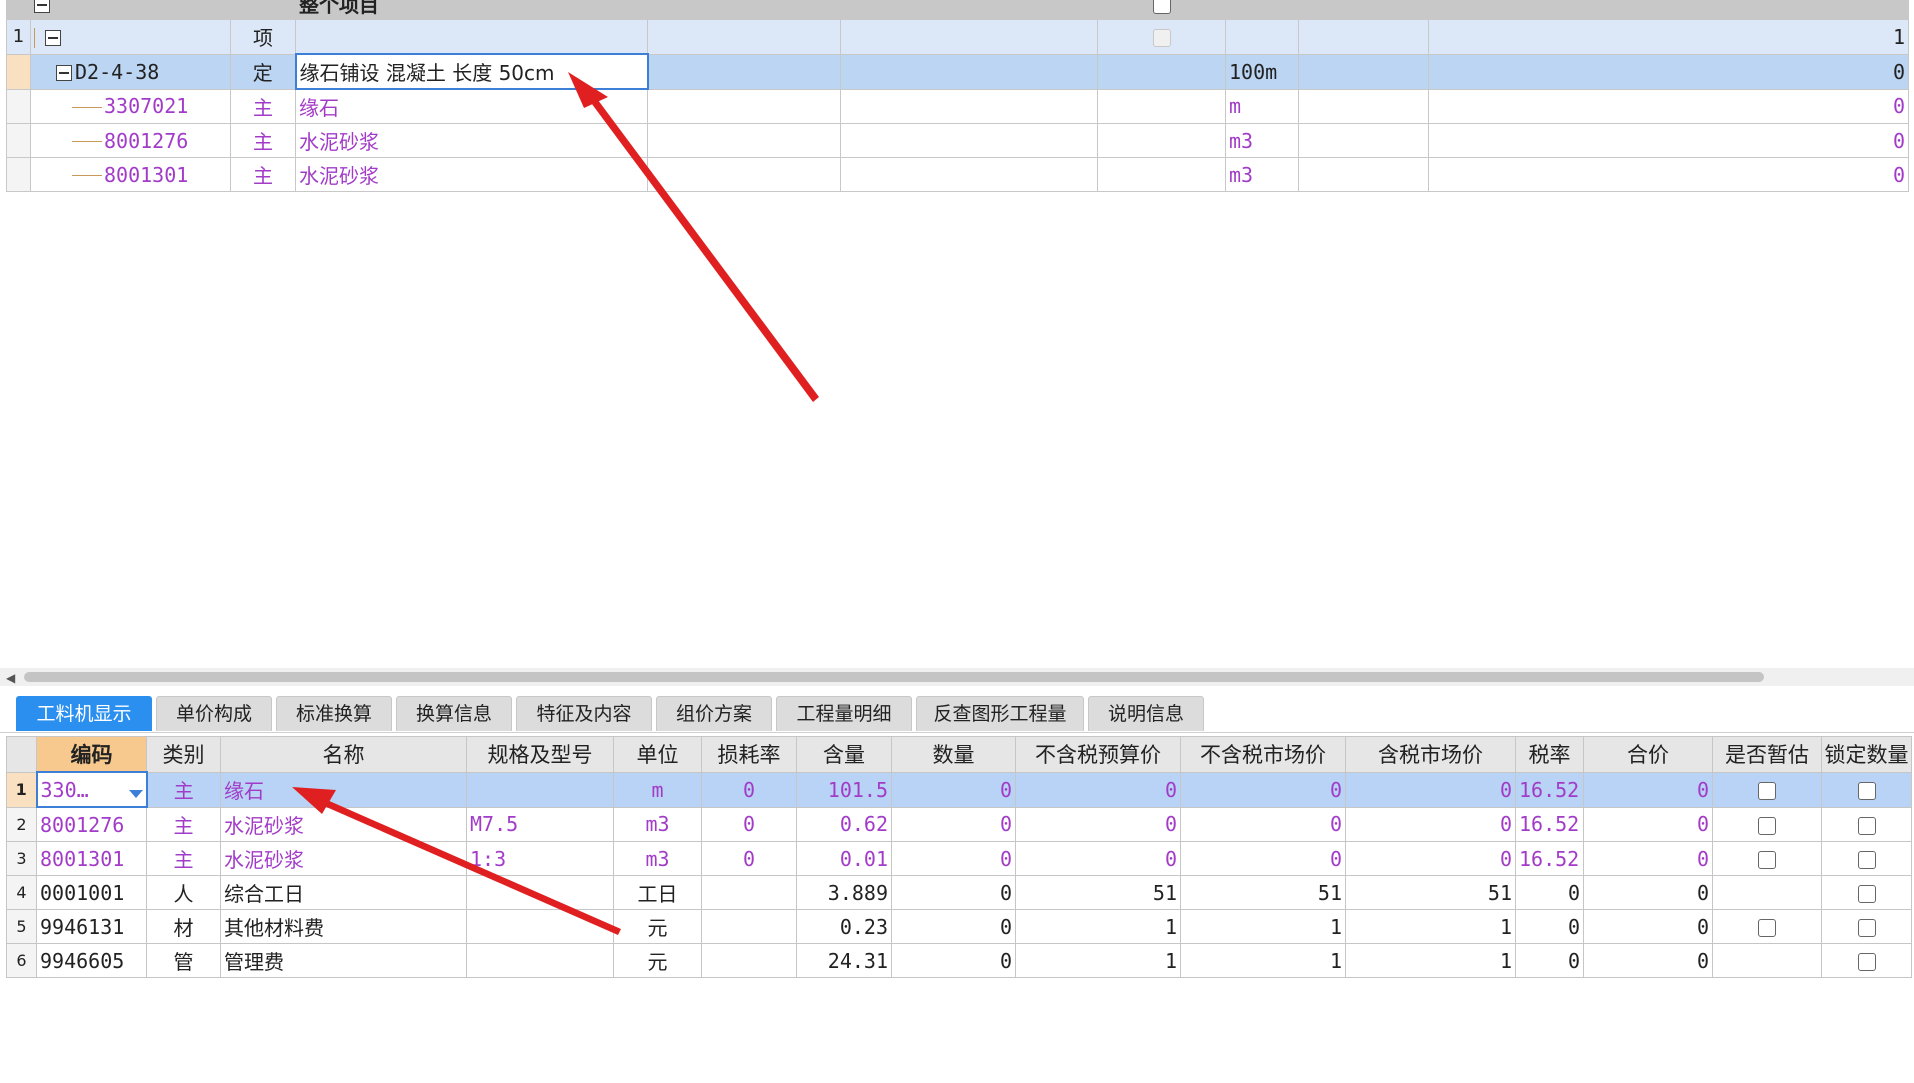  What do you see at coordinates (21, 926) in the screenshot?
I see `row-number: 5` at bounding box center [21, 926].